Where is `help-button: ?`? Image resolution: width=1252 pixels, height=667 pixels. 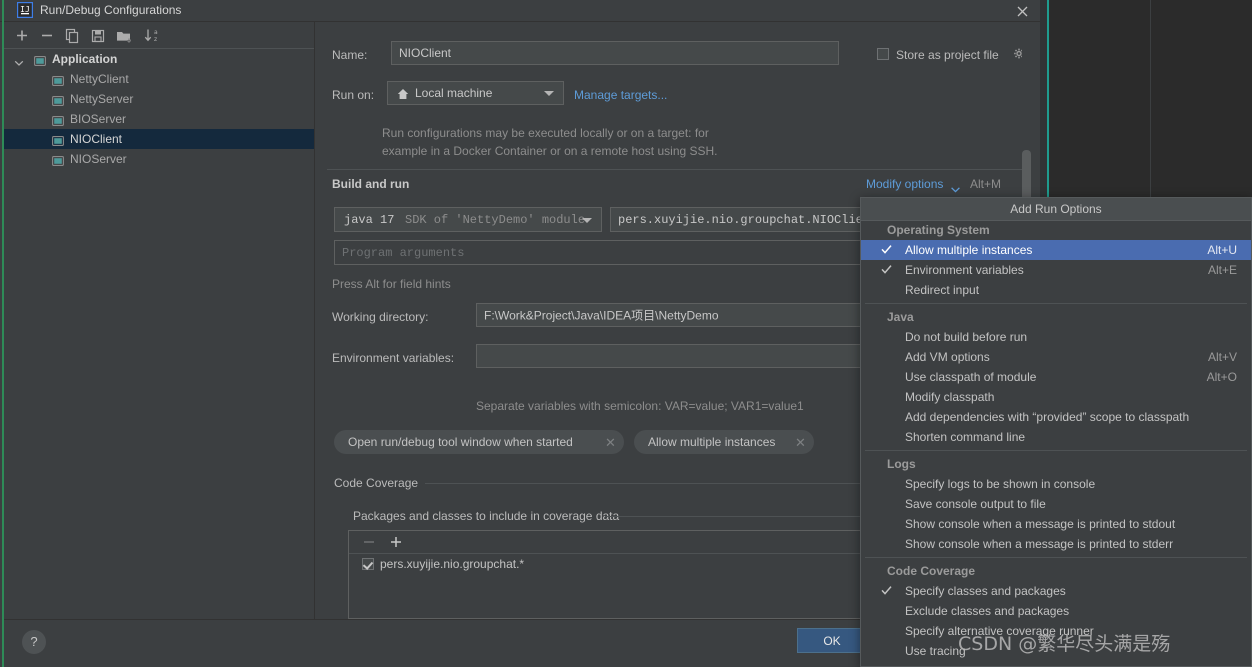 help-button: ? is located at coordinates (34, 642).